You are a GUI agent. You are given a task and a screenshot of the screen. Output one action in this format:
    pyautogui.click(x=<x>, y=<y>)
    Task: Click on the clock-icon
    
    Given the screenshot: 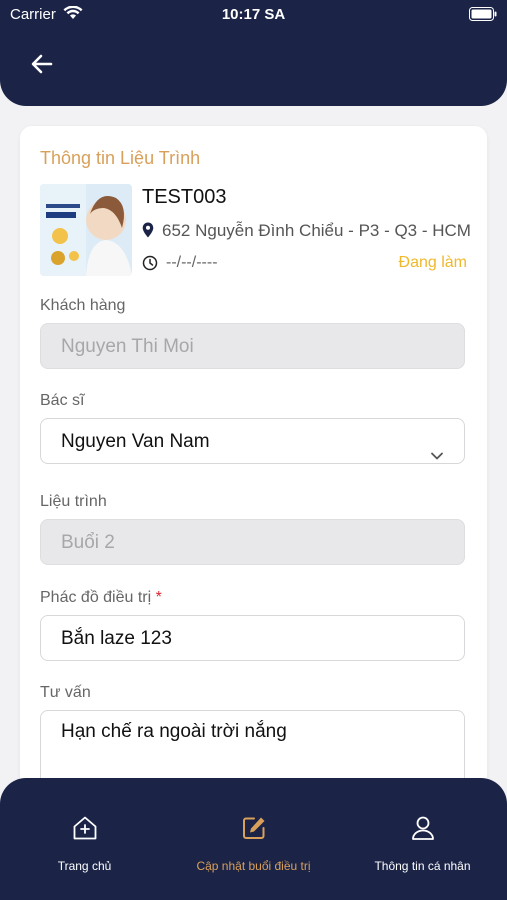 What is the action you would take?
    pyautogui.click(x=150, y=265)
    